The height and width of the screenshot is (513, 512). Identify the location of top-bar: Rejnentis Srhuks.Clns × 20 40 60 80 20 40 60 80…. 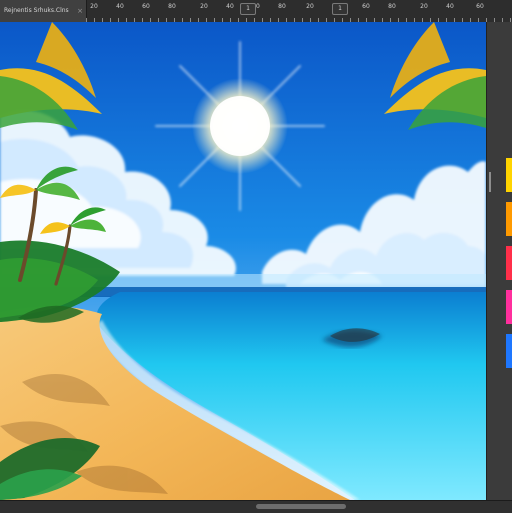
(256, 11).